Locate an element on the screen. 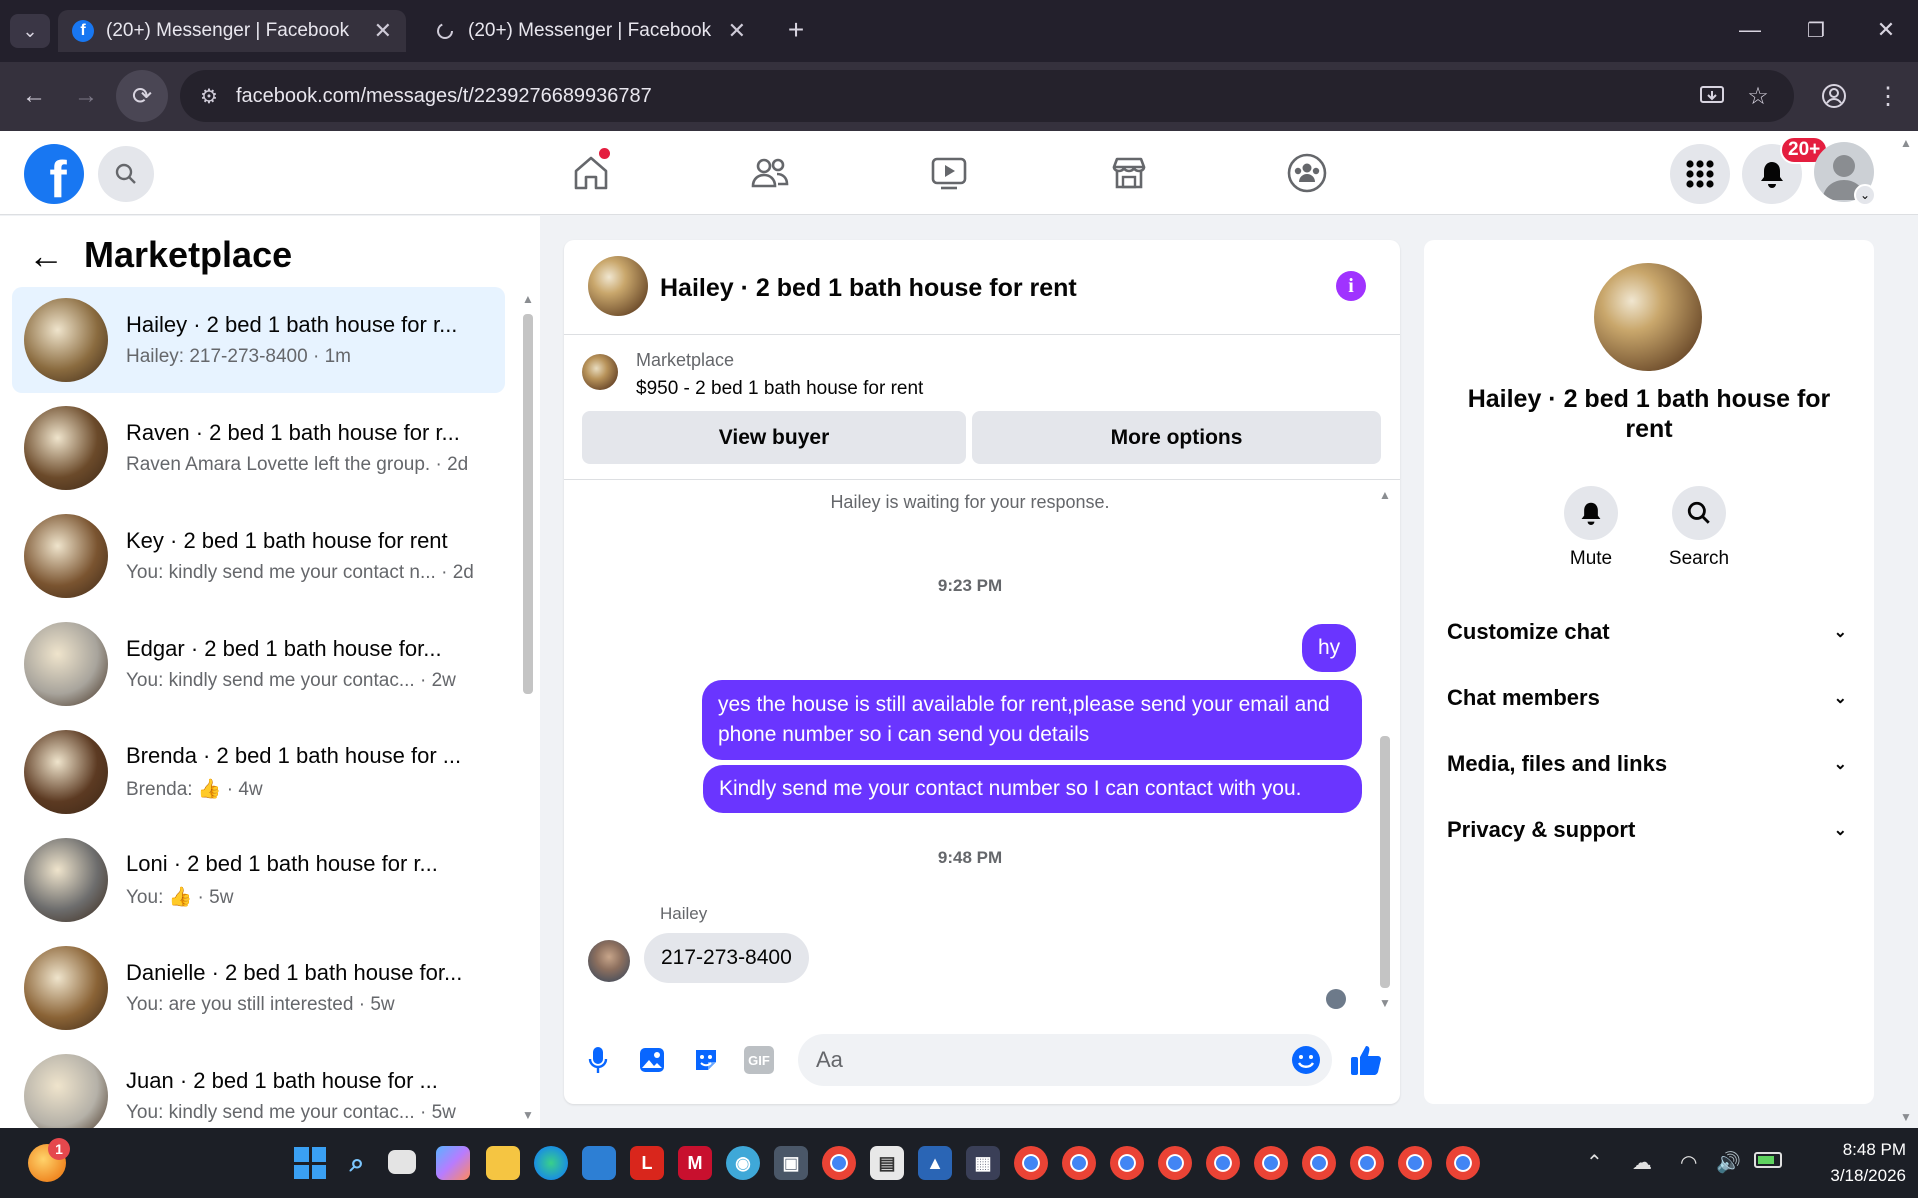  message-incoming: 217-273-8400 is located at coordinates (726, 958).